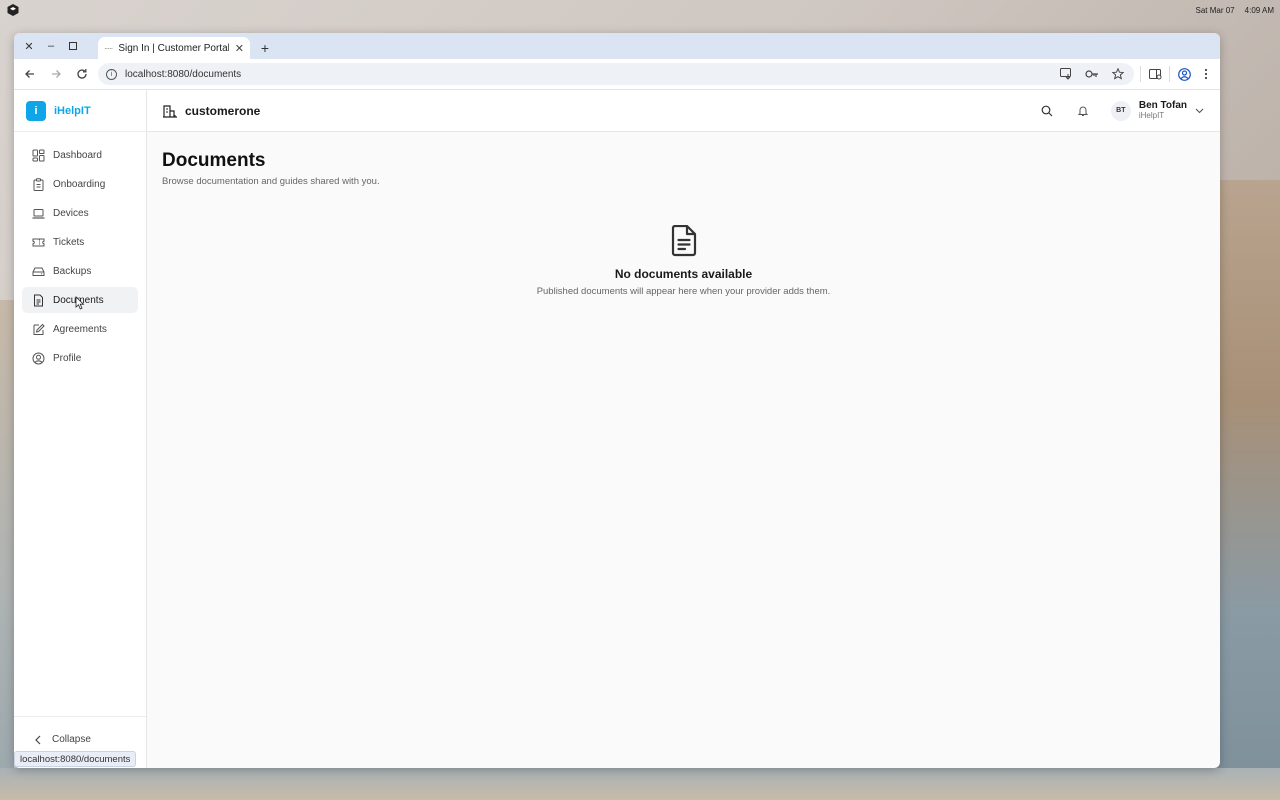 This screenshot has height=800, width=1280. What do you see at coordinates (214, 160) in the screenshot?
I see `page-title: Documents` at bounding box center [214, 160].